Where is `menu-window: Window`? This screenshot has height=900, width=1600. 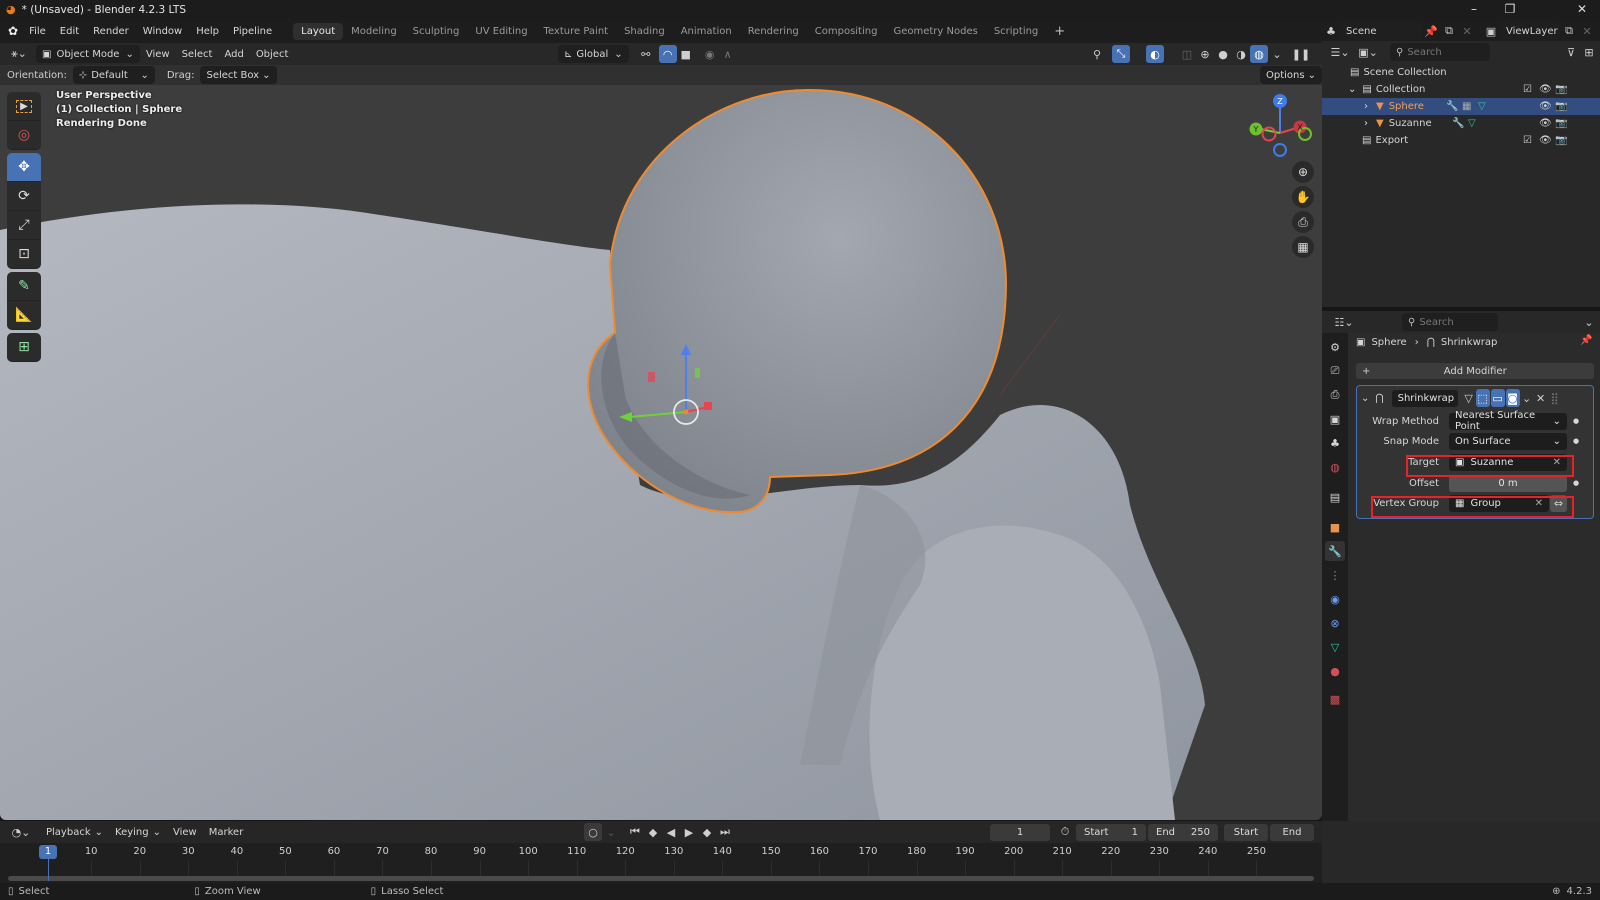 menu-window: Window is located at coordinates (162, 31).